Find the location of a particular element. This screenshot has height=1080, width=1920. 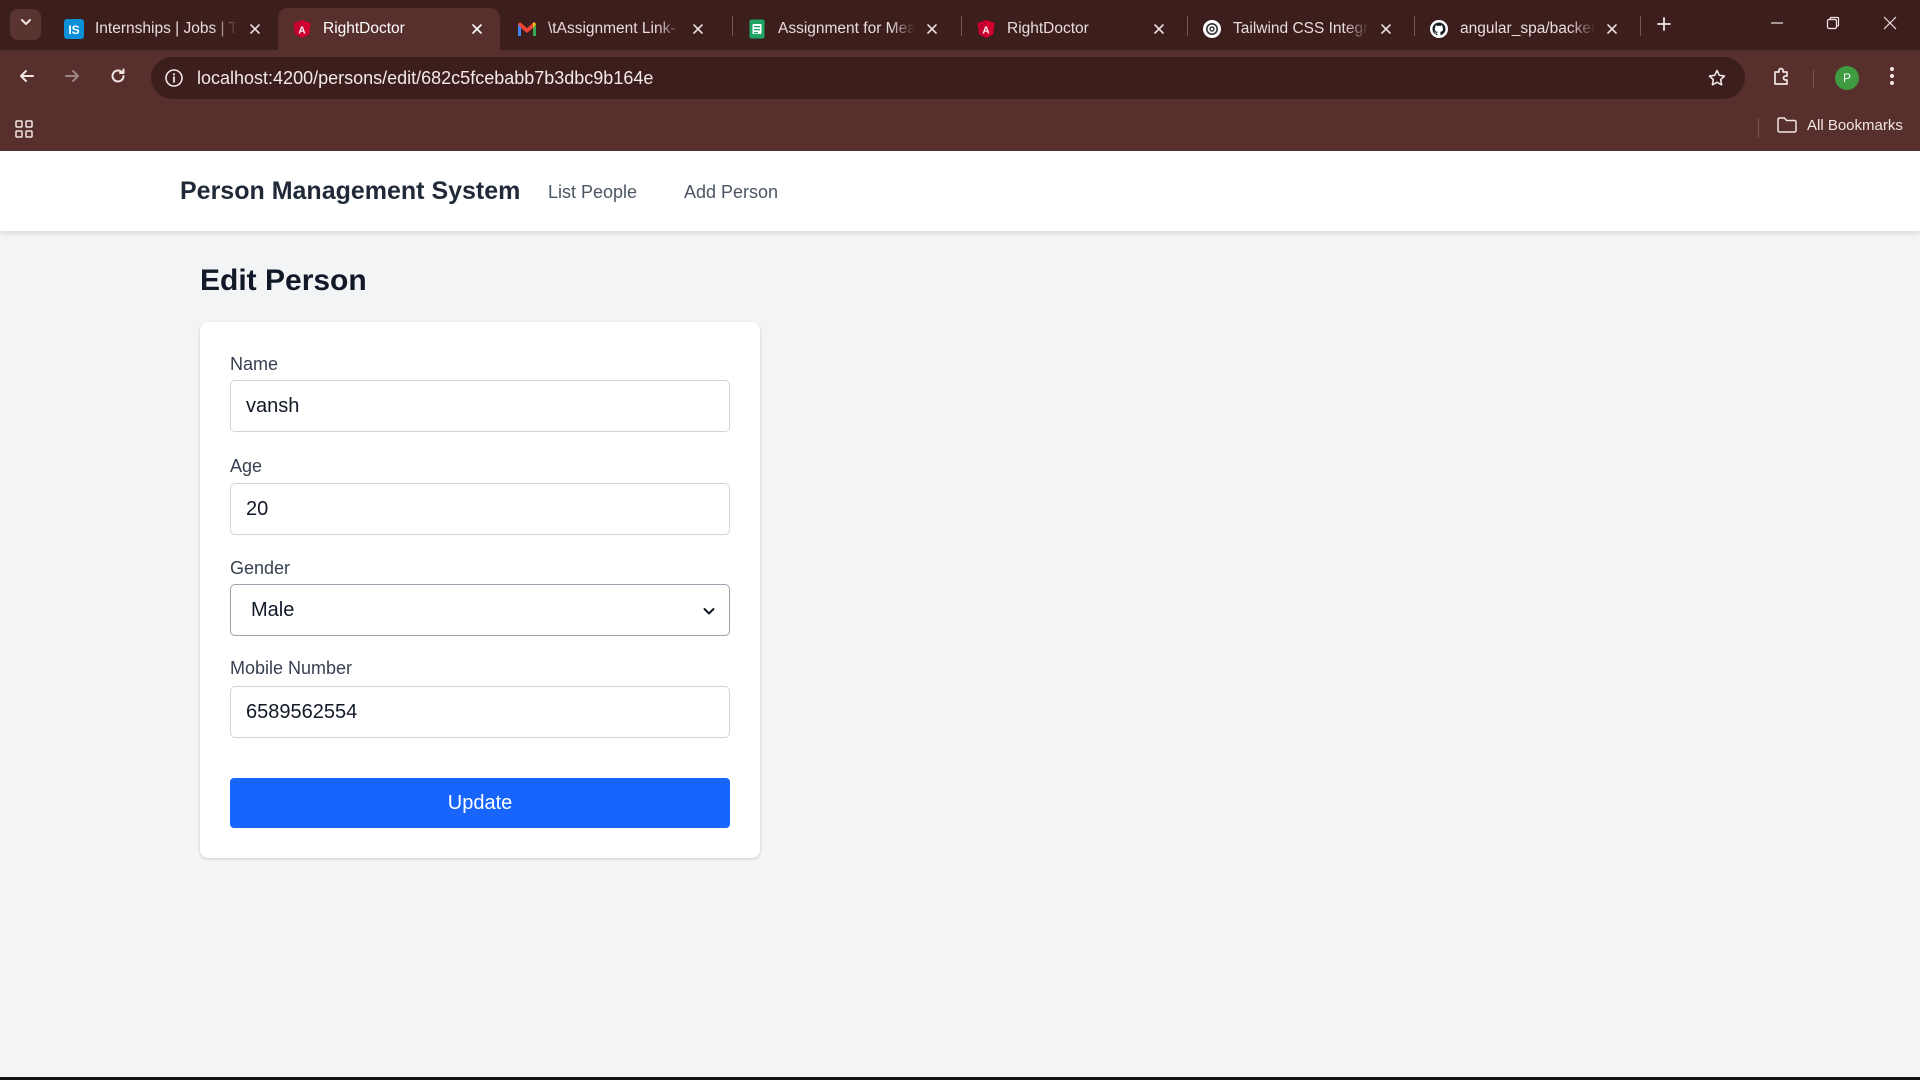

tab-title: angular_spa/backend is located at coordinates (1527, 28).